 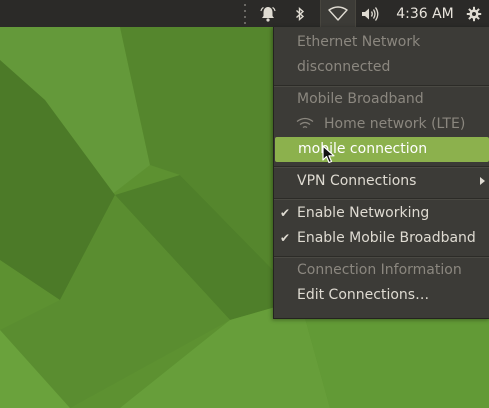 I want to click on menu-label: Ethernet Network, so click(x=359, y=42).